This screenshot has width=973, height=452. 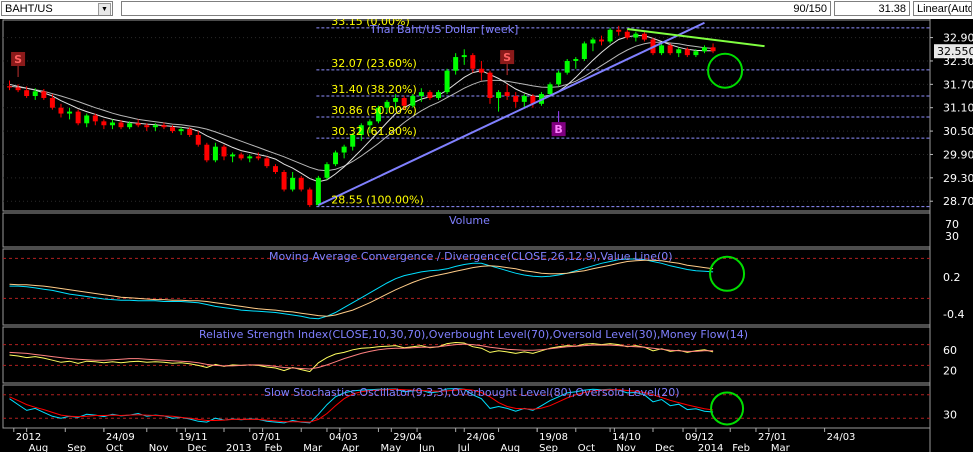 I want to click on x-axis-label: 2012, so click(x=28, y=437).